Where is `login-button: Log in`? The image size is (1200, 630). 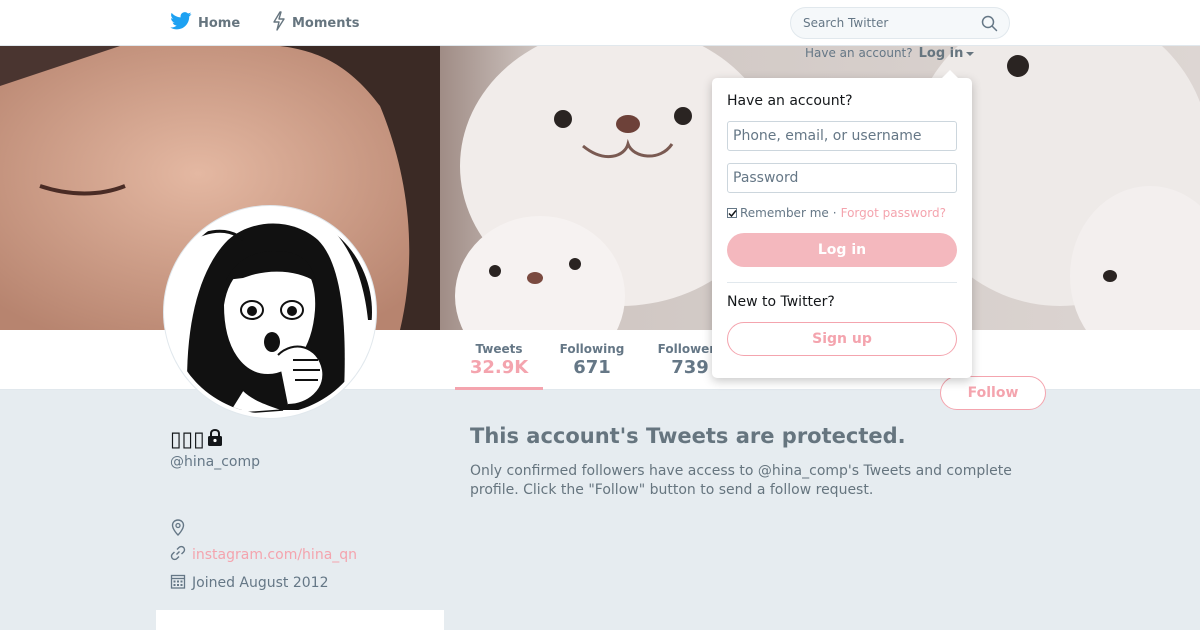
login-button: Log in is located at coordinates (842, 250).